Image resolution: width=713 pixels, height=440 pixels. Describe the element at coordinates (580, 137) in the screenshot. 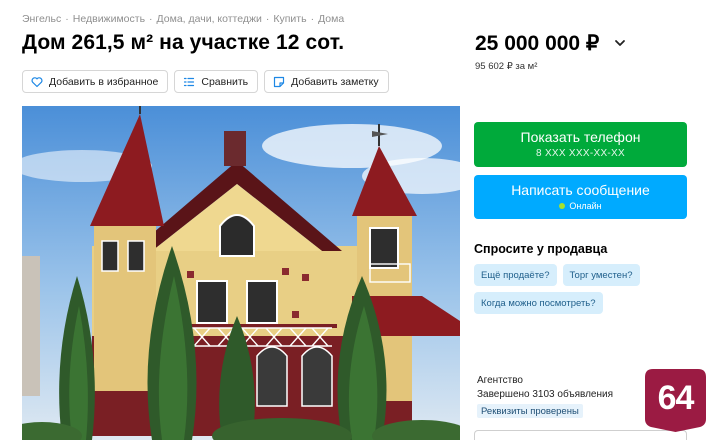

I see `show-phone-label: Показать телефон` at that location.